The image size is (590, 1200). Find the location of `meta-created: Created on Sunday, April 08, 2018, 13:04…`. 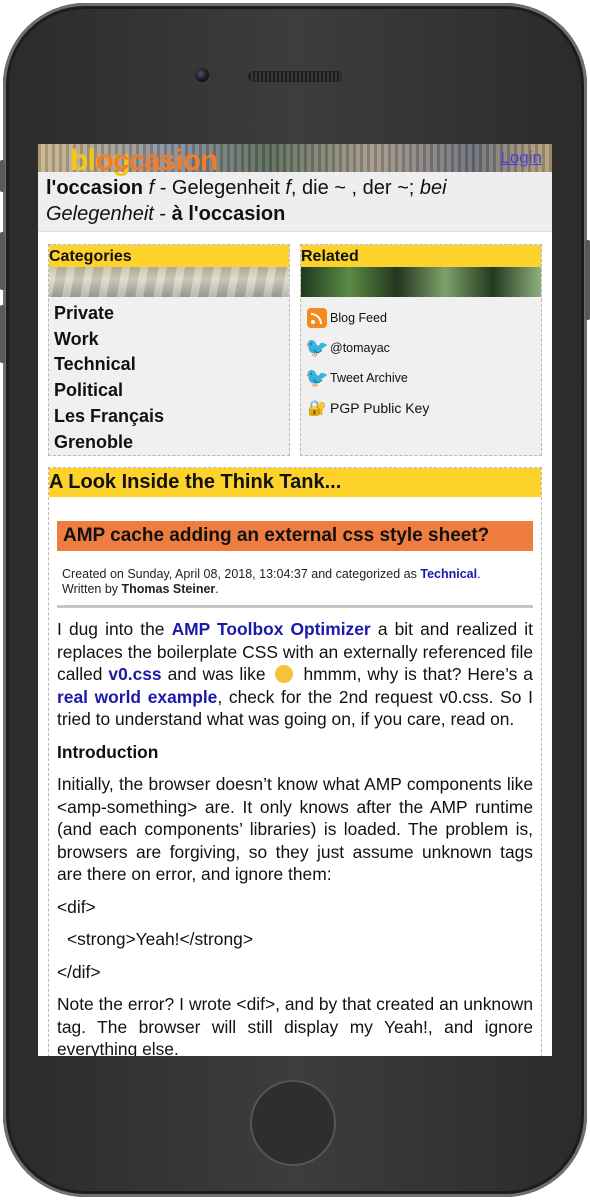

meta-created: Created on Sunday, April 08, 2018, 13:04… is located at coordinates (241, 574).